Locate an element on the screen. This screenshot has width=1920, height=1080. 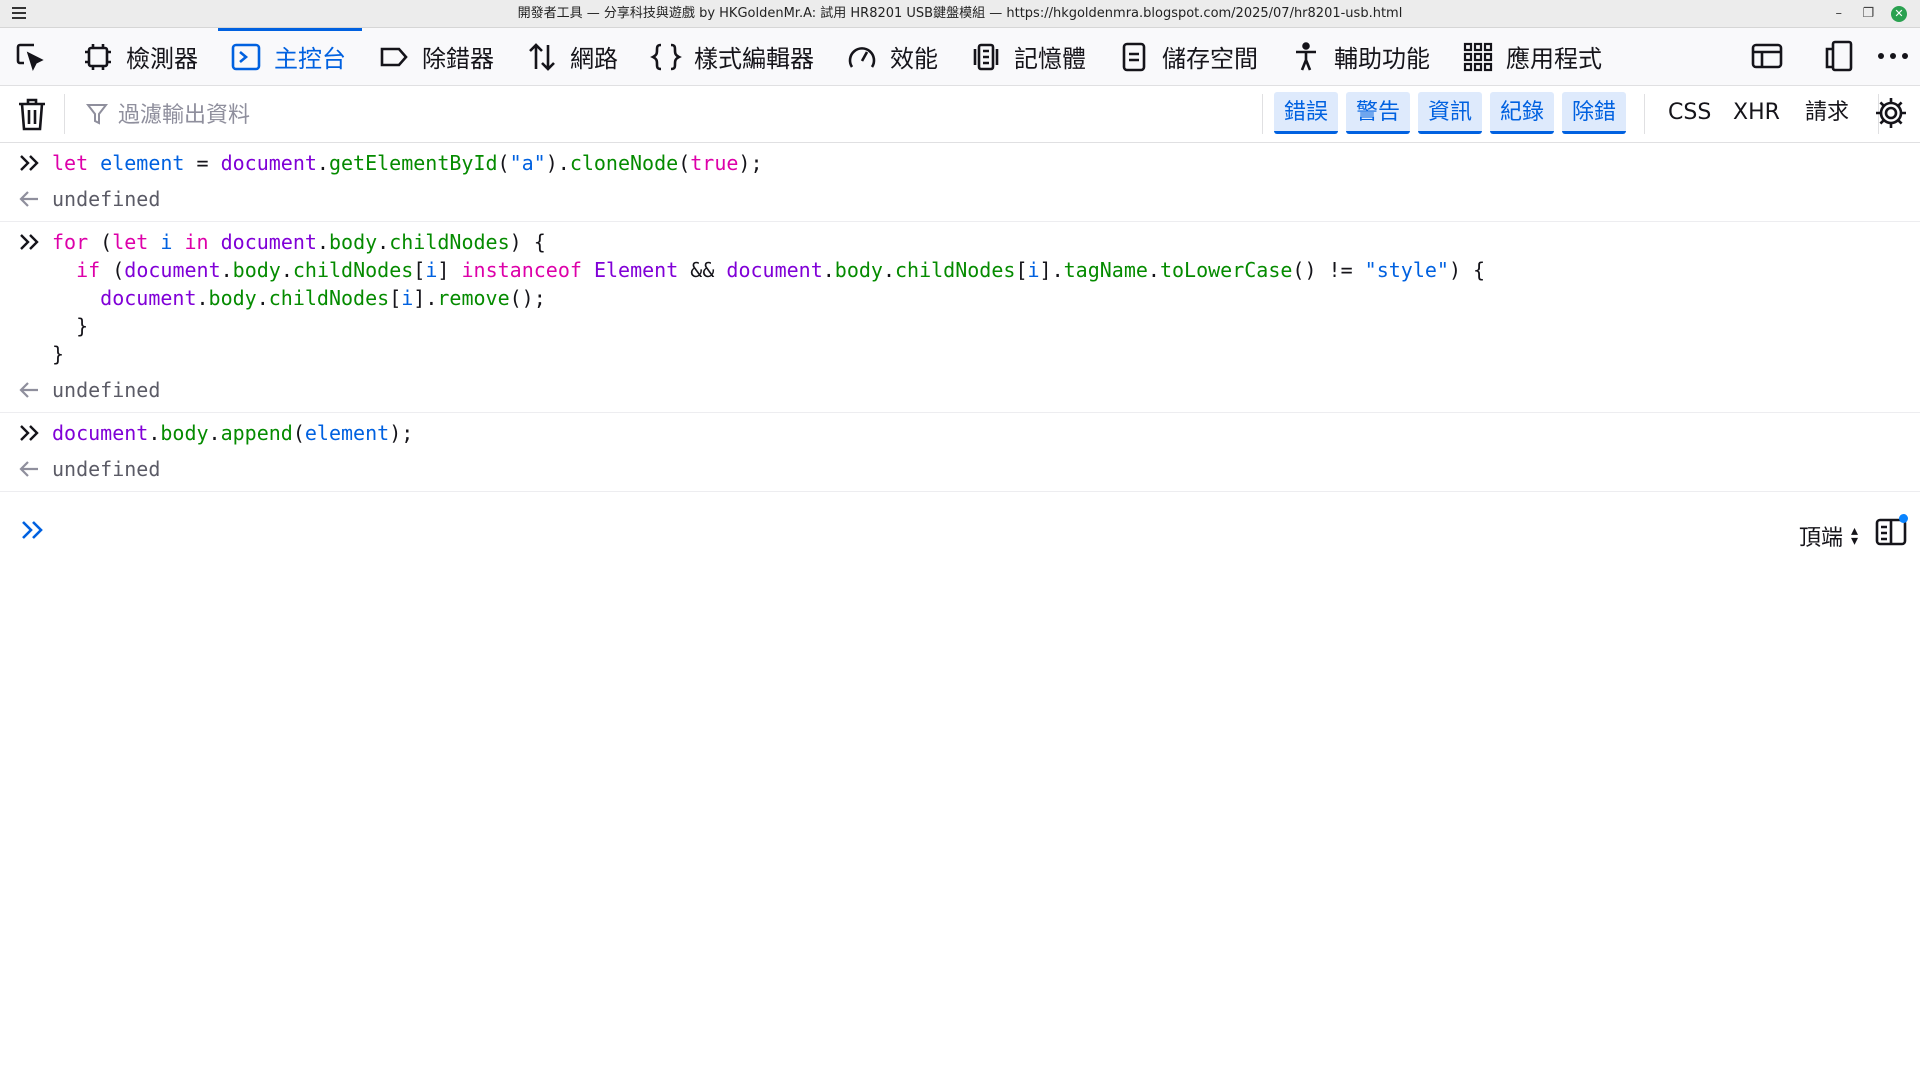
memory-icon is located at coordinates (986, 56).